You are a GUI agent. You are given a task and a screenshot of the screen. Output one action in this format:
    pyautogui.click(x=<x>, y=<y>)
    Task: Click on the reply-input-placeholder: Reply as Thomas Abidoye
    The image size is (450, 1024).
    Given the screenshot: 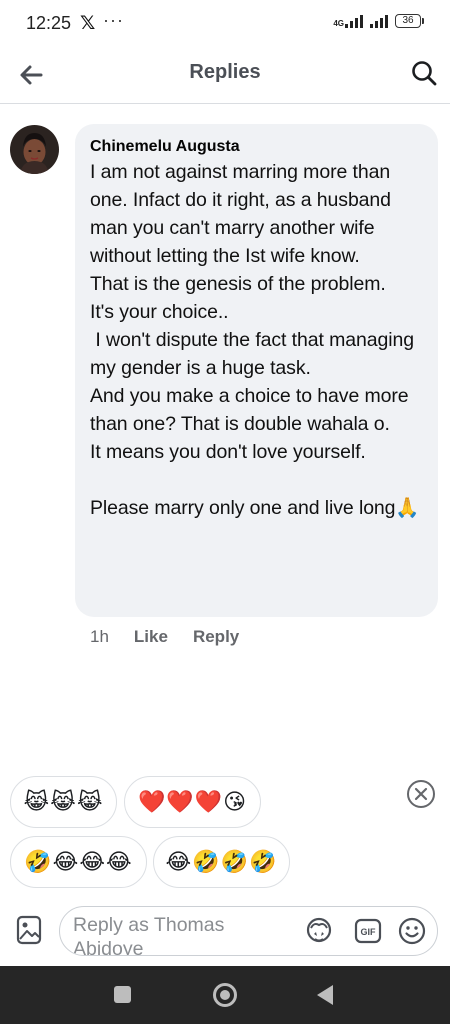 What is the action you would take?
    pyautogui.click(x=149, y=935)
    